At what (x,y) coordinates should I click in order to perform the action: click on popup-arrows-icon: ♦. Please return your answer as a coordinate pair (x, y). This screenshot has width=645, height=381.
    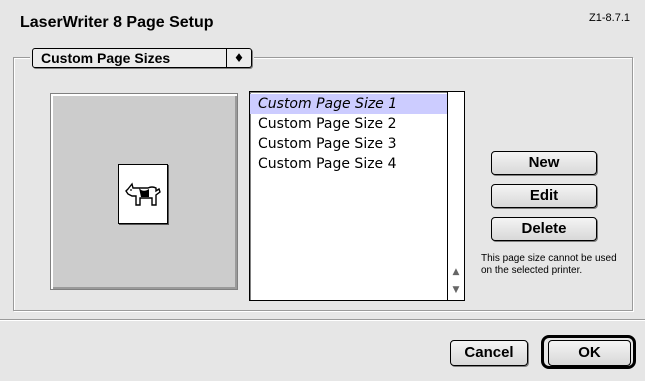
    Looking at the image, I should click on (238, 58).